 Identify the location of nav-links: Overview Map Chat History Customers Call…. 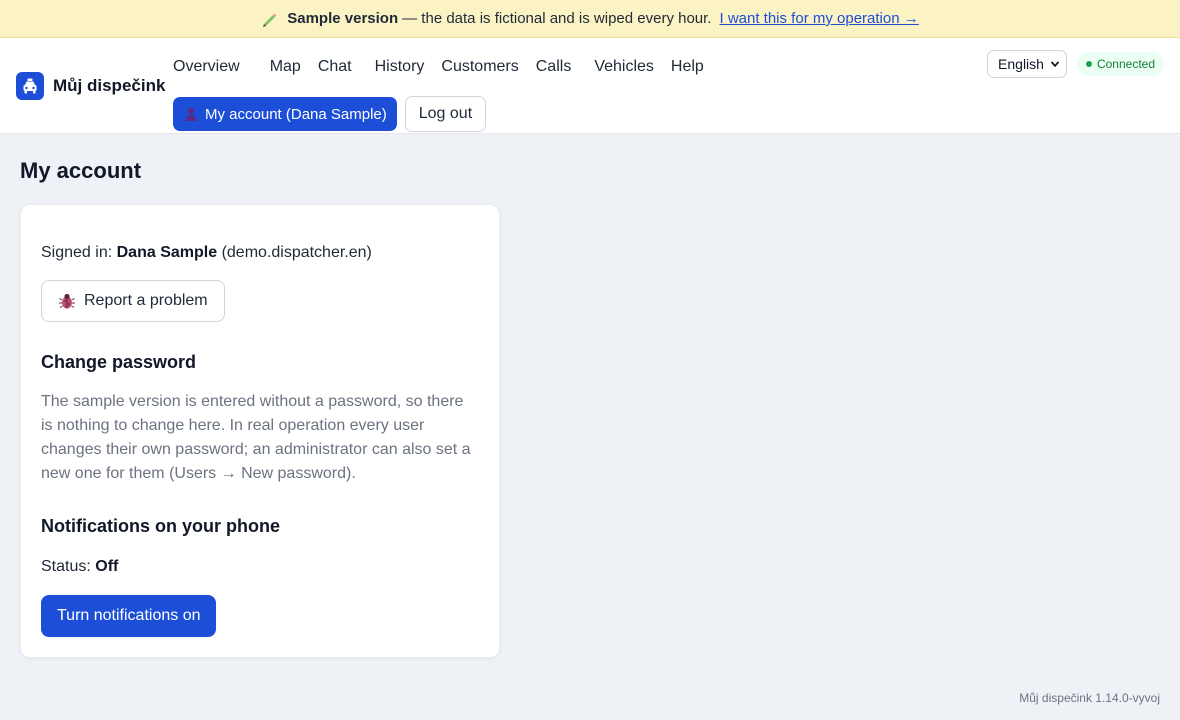
(443, 67).